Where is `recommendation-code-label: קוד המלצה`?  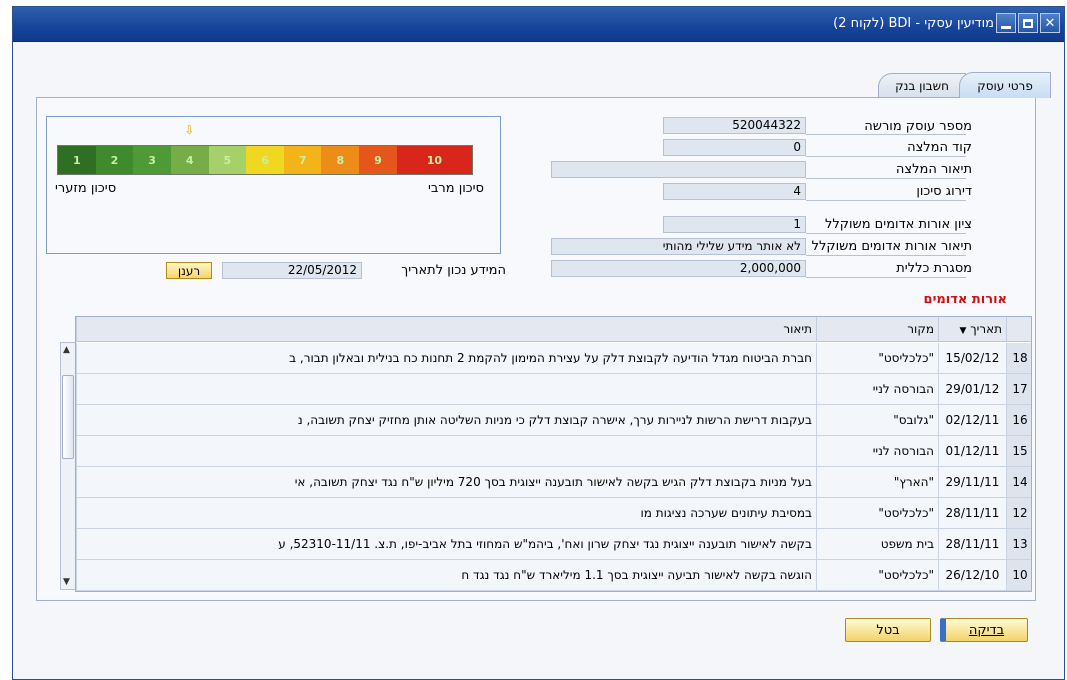
recommendation-code-label: קוד המלצה is located at coordinates (939, 147).